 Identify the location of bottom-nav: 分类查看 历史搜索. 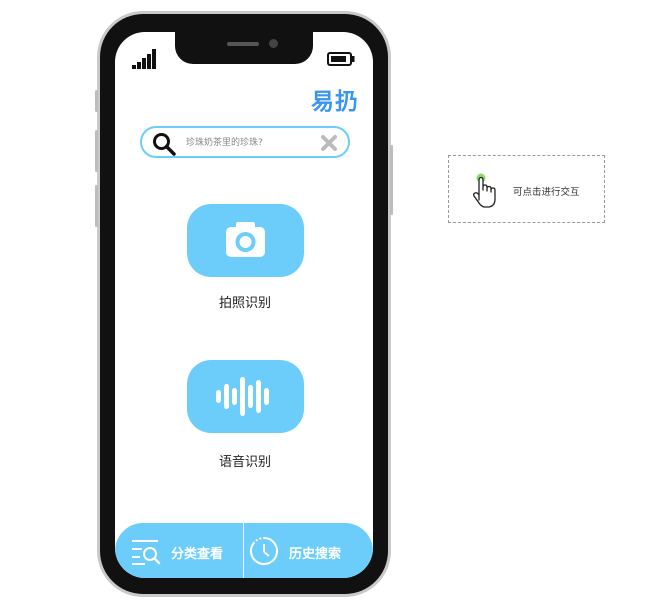
(244, 550).